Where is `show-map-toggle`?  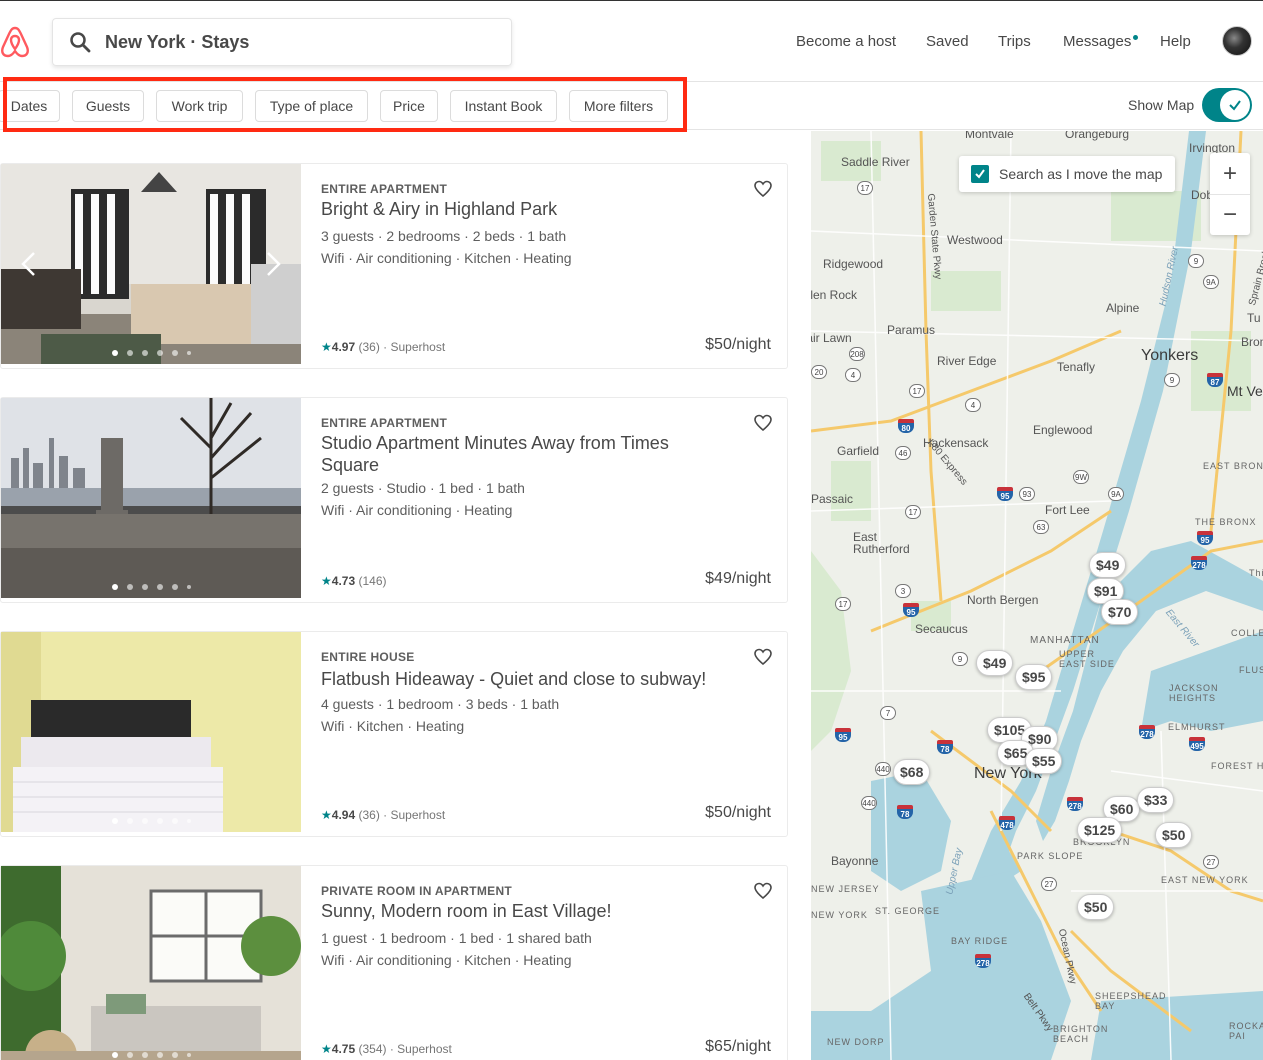
show-map-toggle is located at coordinates (1227, 105).